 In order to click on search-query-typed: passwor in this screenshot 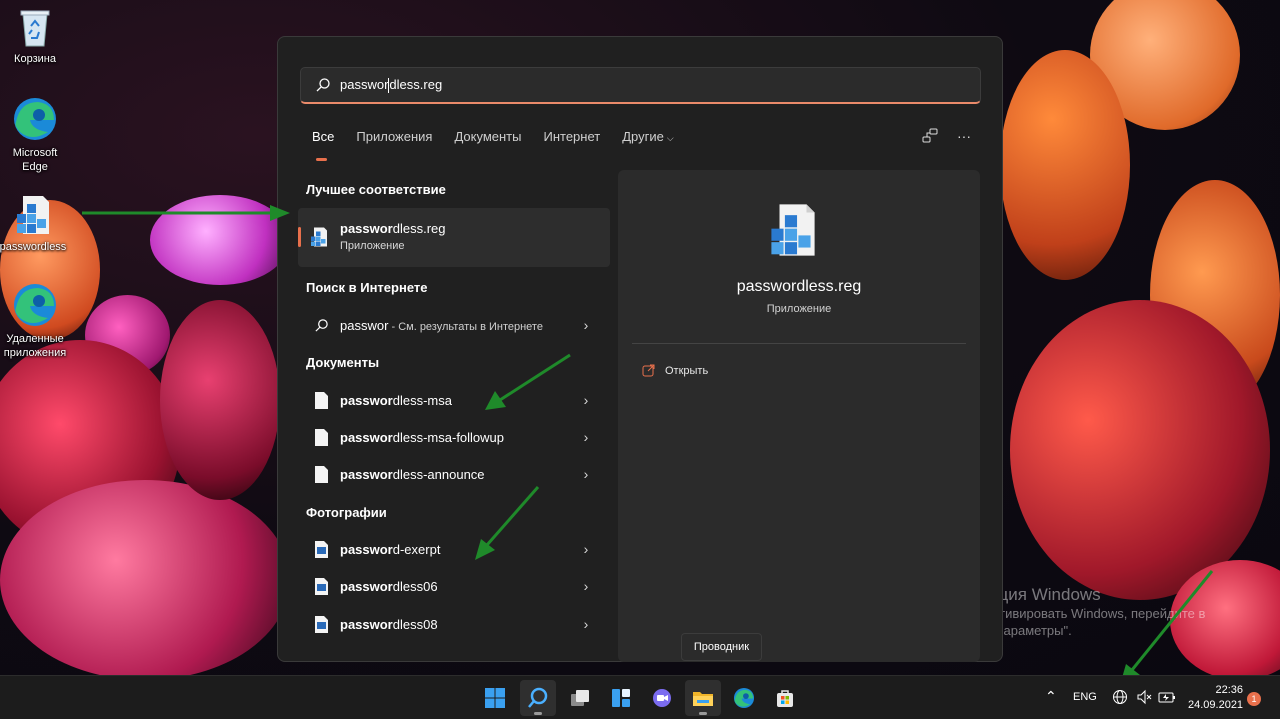, I will do `click(364, 84)`.